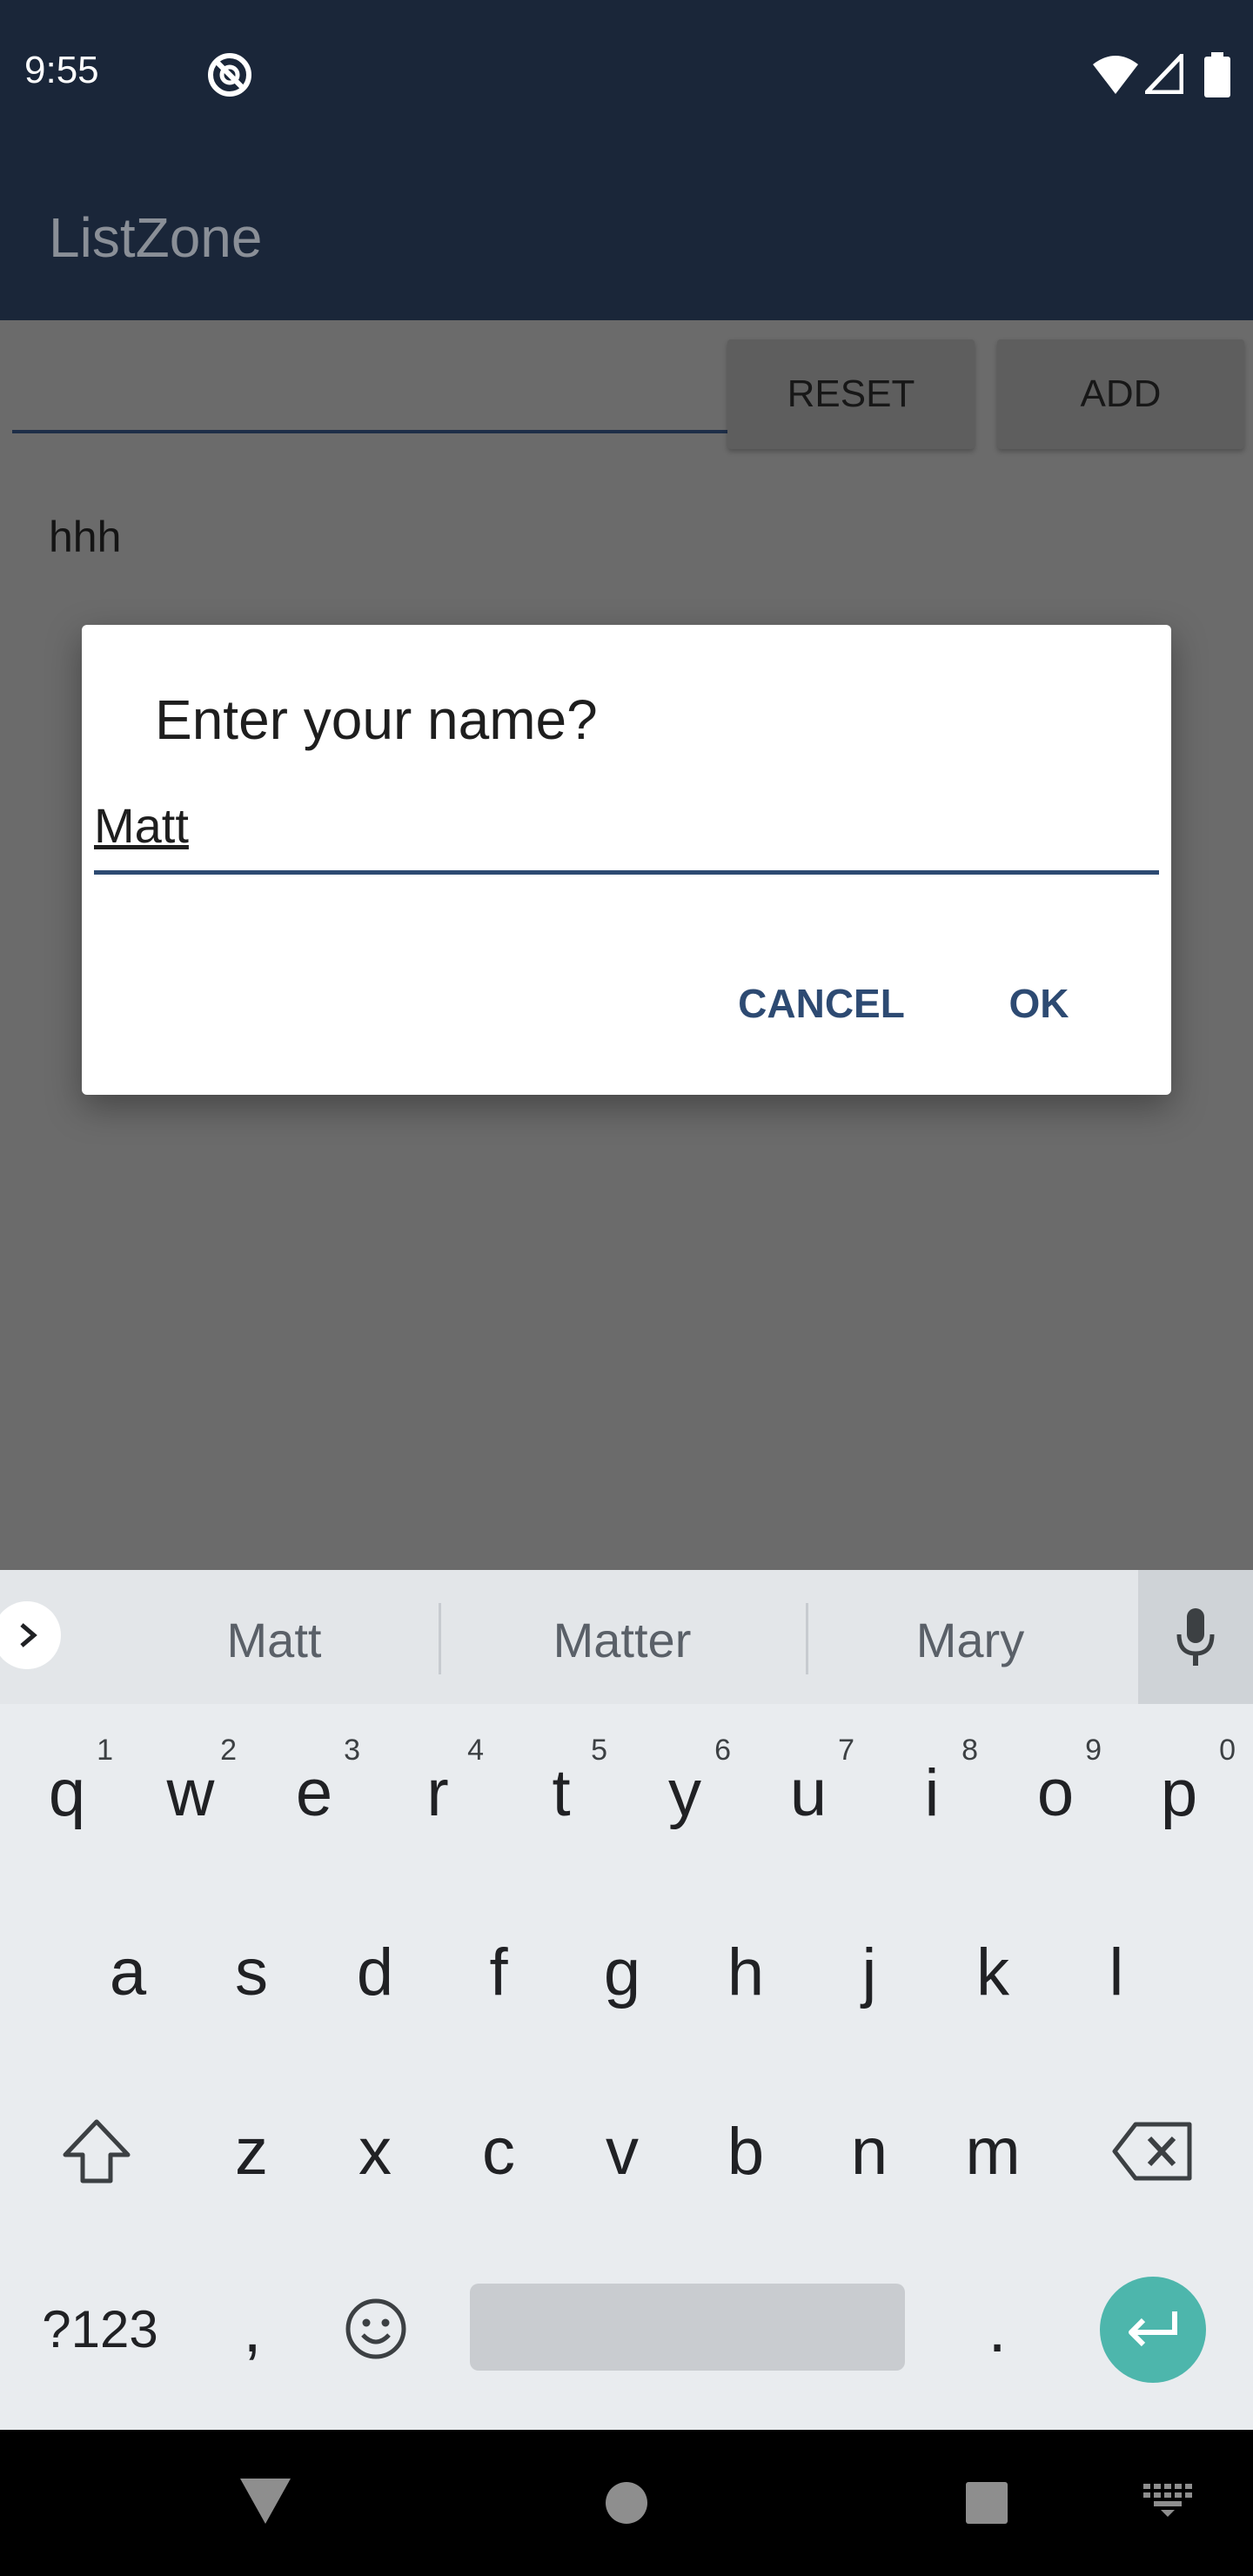 Image resolution: width=1253 pixels, height=2576 pixels. Describe the element at coordinates (1116, 1972) in the screenshot. I see `key-l: l` at that location.